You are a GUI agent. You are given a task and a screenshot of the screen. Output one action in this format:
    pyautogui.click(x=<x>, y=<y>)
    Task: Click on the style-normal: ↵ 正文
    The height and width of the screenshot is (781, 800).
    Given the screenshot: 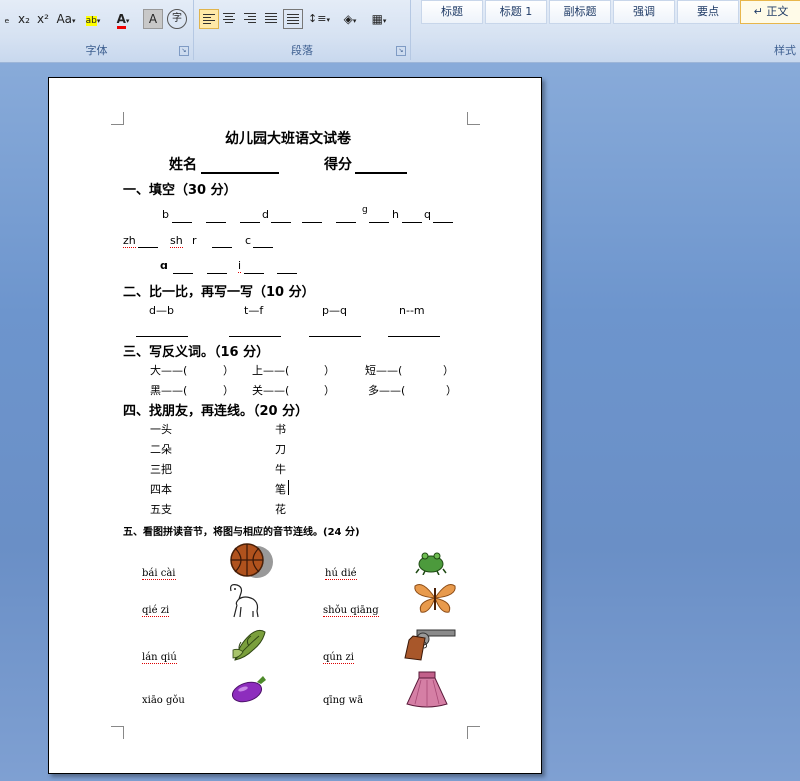 What is the action you would take?
    pyautogui.click(x=770, y=12)
    